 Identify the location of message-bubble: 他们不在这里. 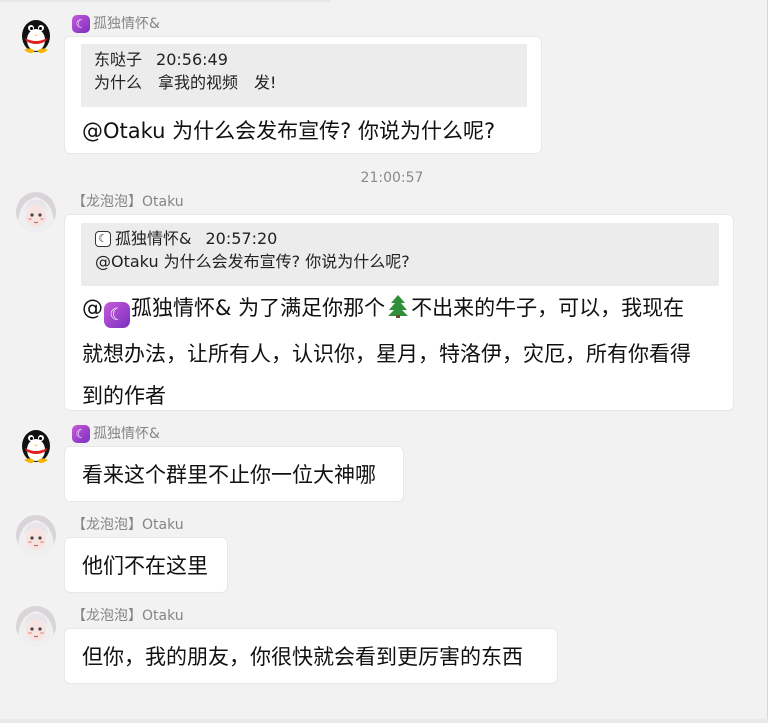
(146, 565).